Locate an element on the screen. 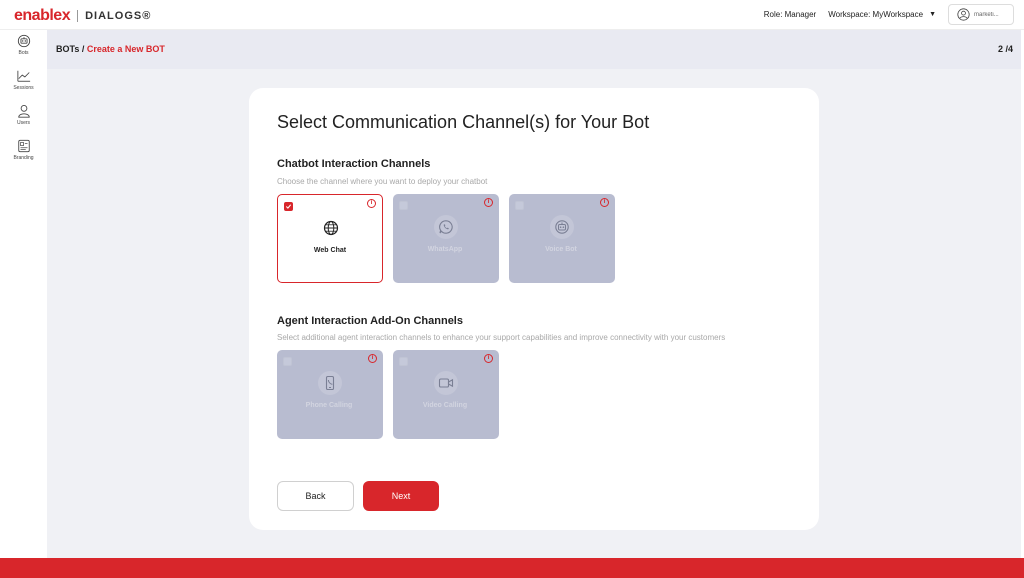 This screenshot has width=1024, height=578. logo-dialogs: DIALOGS® is located at coordinates (118, 16).